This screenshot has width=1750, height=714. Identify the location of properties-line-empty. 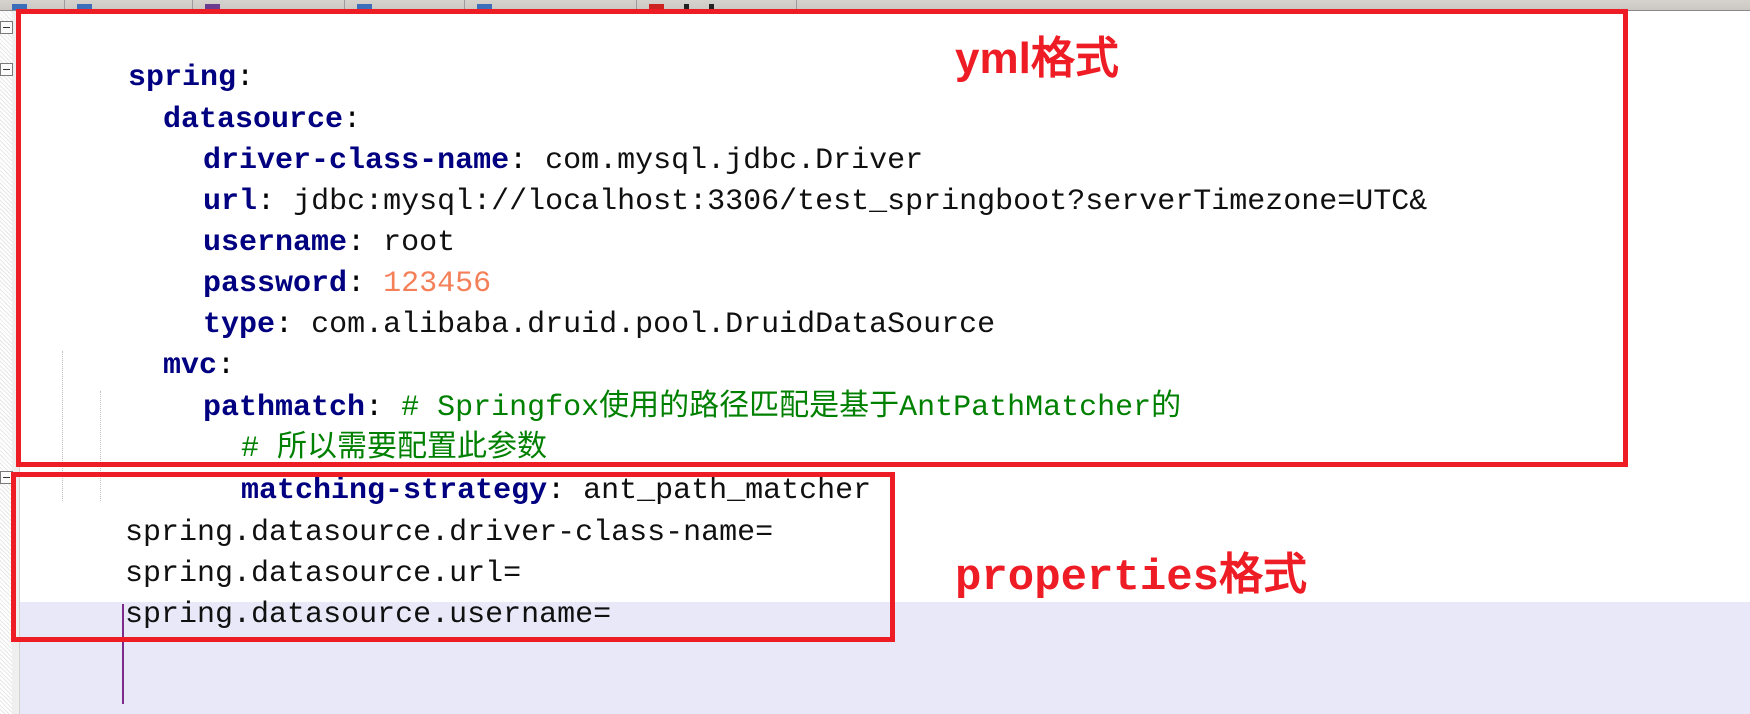
(71, 622).